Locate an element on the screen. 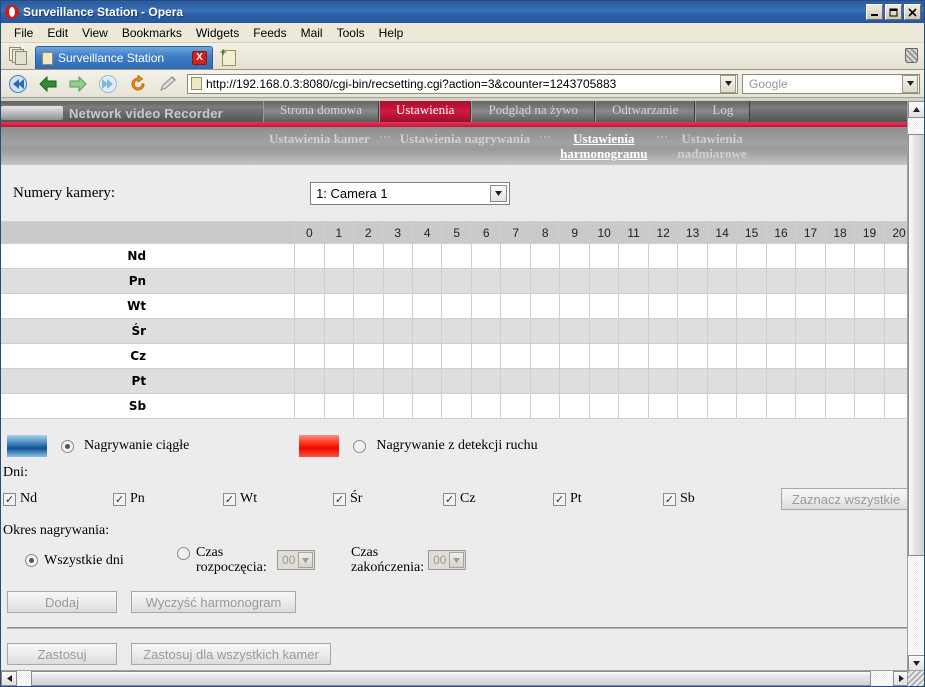 The height and width of the screenshot is (687, 925). legend-radio-continuous is located at coordinates (67, 446).